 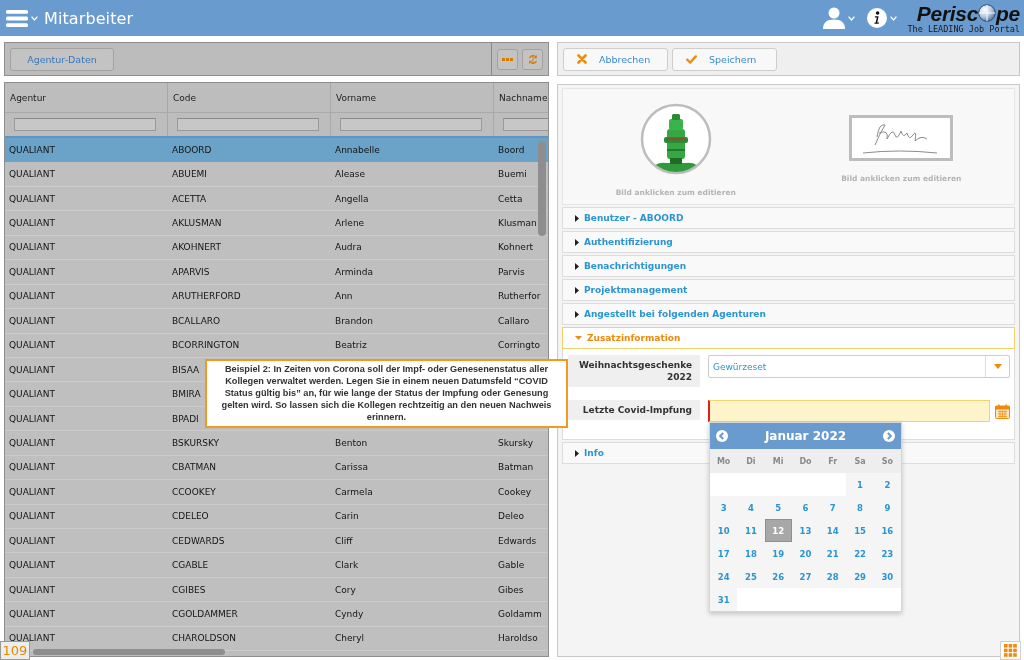 What do you see at coordinates (344, 296) in the screenshot?
I see `table-cell: Ann` at bounding box center [344, 296].